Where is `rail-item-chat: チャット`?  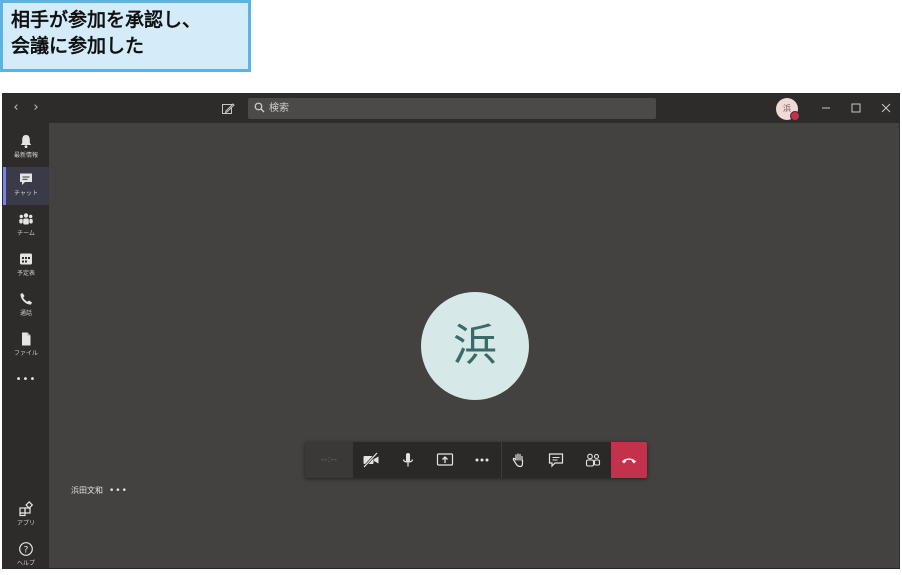
rail-item-chat: チャット is located at coordinates (26, 186).